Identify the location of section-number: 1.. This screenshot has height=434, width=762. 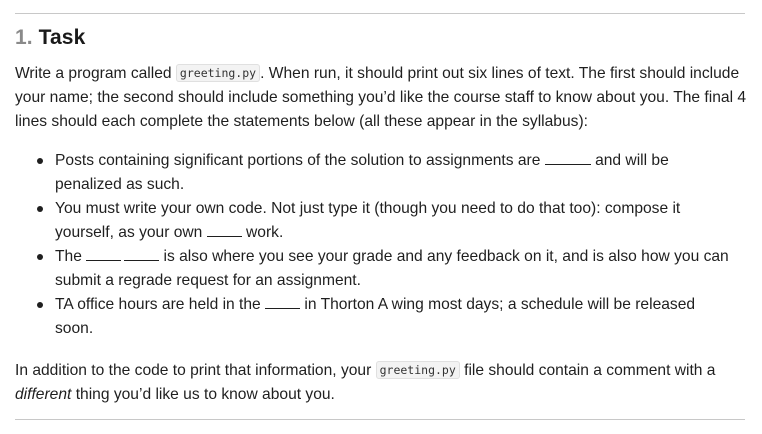
(24, 37).